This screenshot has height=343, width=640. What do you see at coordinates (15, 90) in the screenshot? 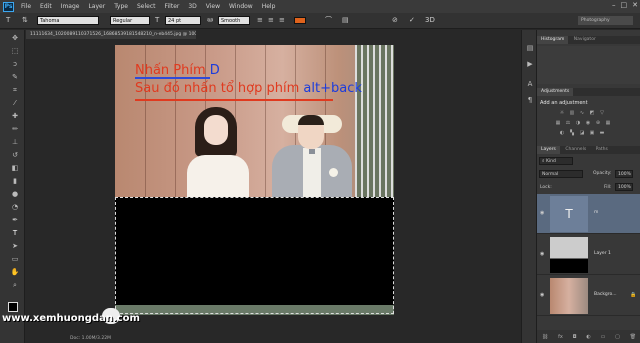
I see `crop-tool-icon: ⌗` at bounding box center [15, 90].